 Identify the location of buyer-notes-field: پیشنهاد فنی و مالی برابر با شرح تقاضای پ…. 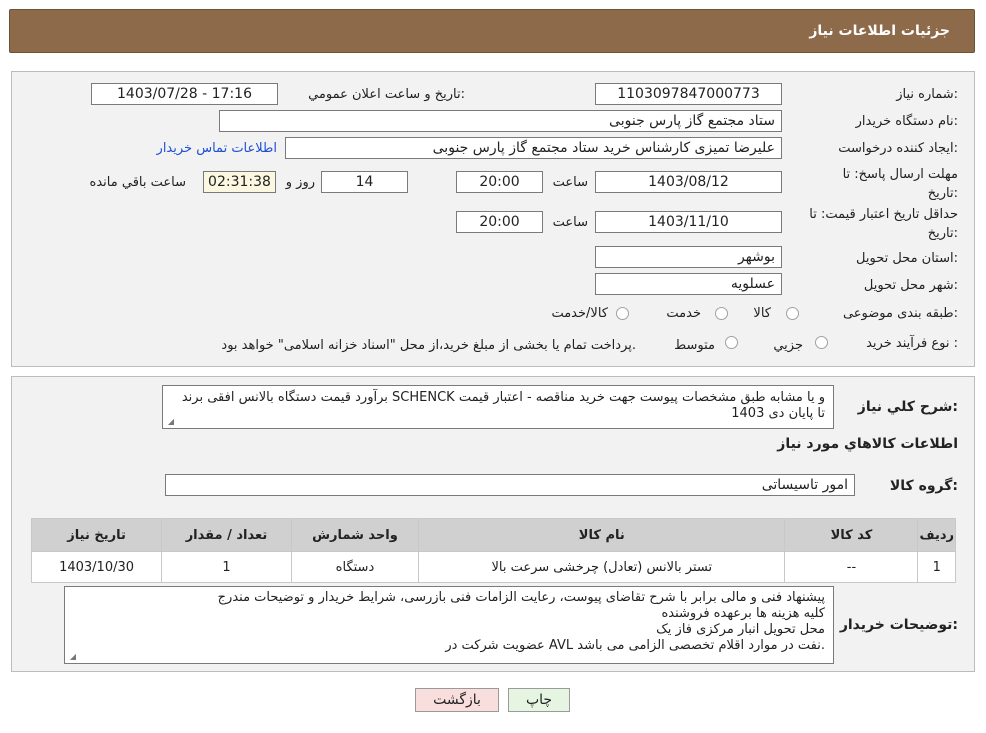
(449, 625).